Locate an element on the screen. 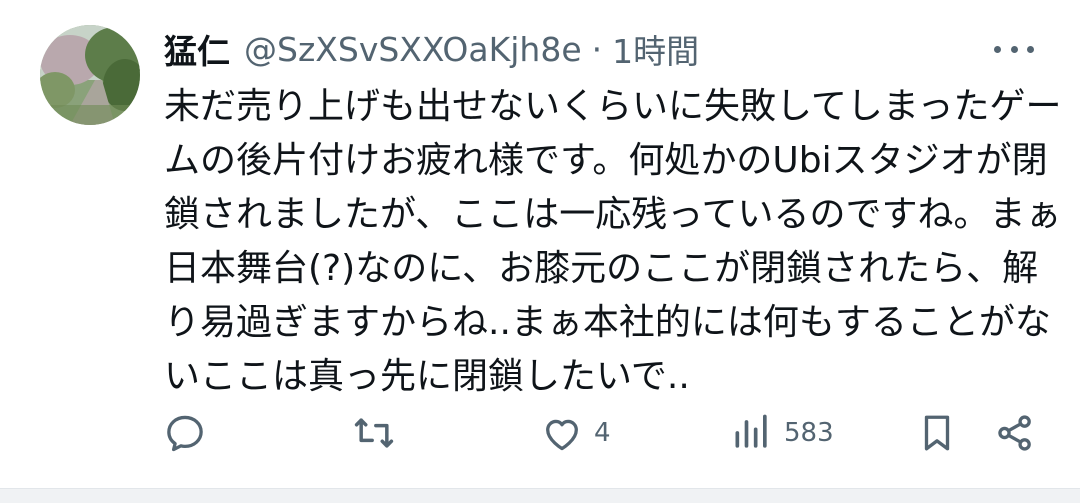 The width and height of the screenshot is (1080, 503). bookmark-icon is located at coordinates (937, 433).